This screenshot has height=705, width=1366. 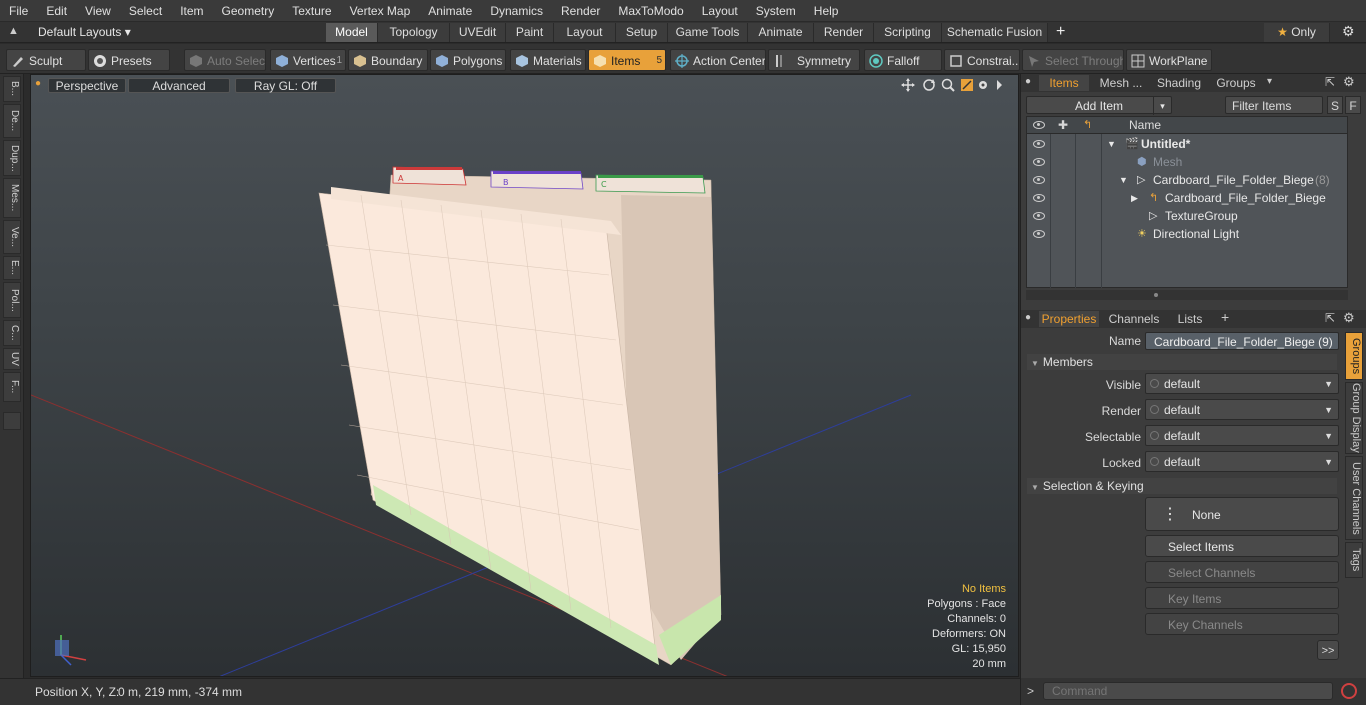 What do you see at coordinates (844, 32) in the screenshot?
I see `tab-render: Render` at bounding box center [844, 32].